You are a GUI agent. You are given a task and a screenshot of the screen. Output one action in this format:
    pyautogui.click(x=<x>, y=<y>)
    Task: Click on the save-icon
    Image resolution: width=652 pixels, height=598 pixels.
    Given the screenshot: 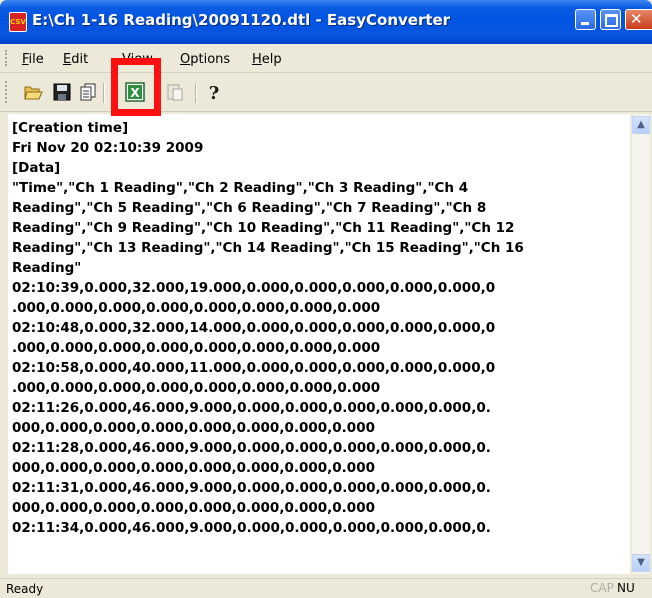 What is the action you would take?
    pyautogui.click(x=62, y=92)
    